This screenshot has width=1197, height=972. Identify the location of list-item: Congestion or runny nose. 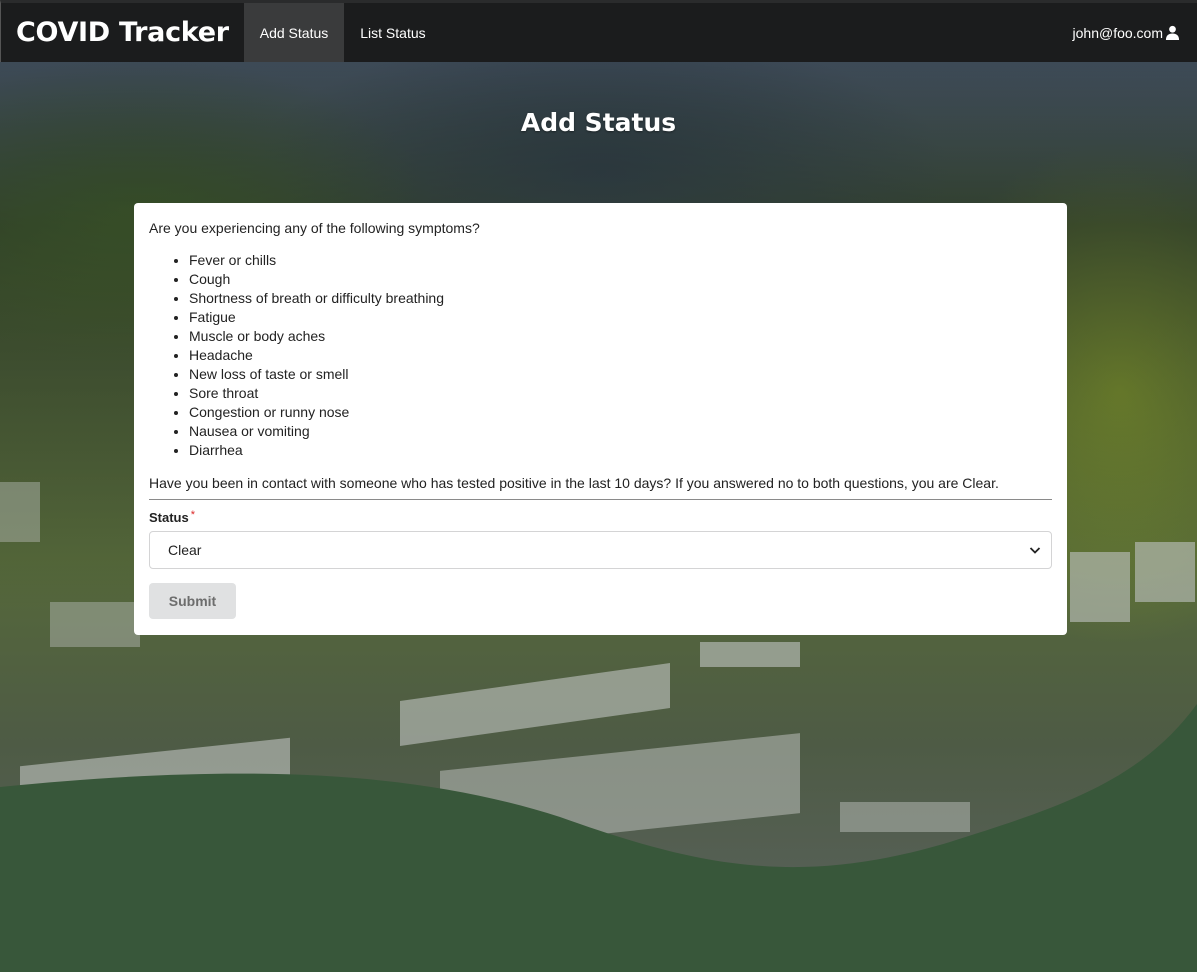
(620, 412).